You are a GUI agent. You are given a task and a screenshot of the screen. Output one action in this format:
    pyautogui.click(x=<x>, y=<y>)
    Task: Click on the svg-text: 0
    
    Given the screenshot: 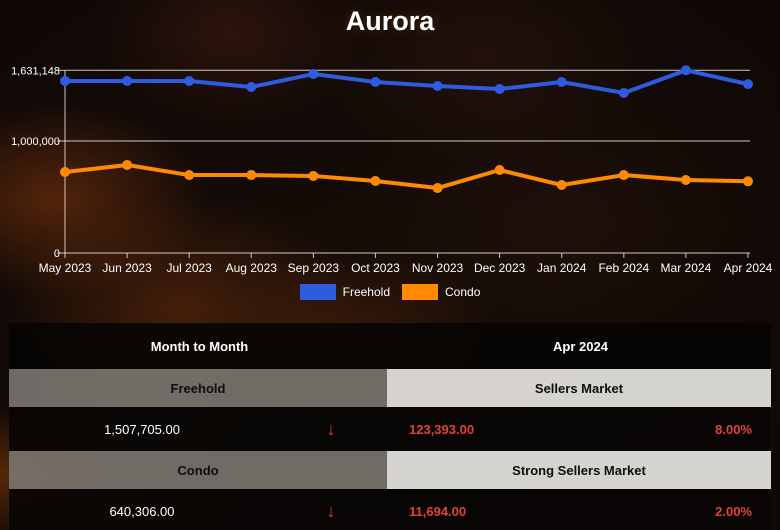 What is the action you would take?
    pyautogui.click(x=57, y=254)
    